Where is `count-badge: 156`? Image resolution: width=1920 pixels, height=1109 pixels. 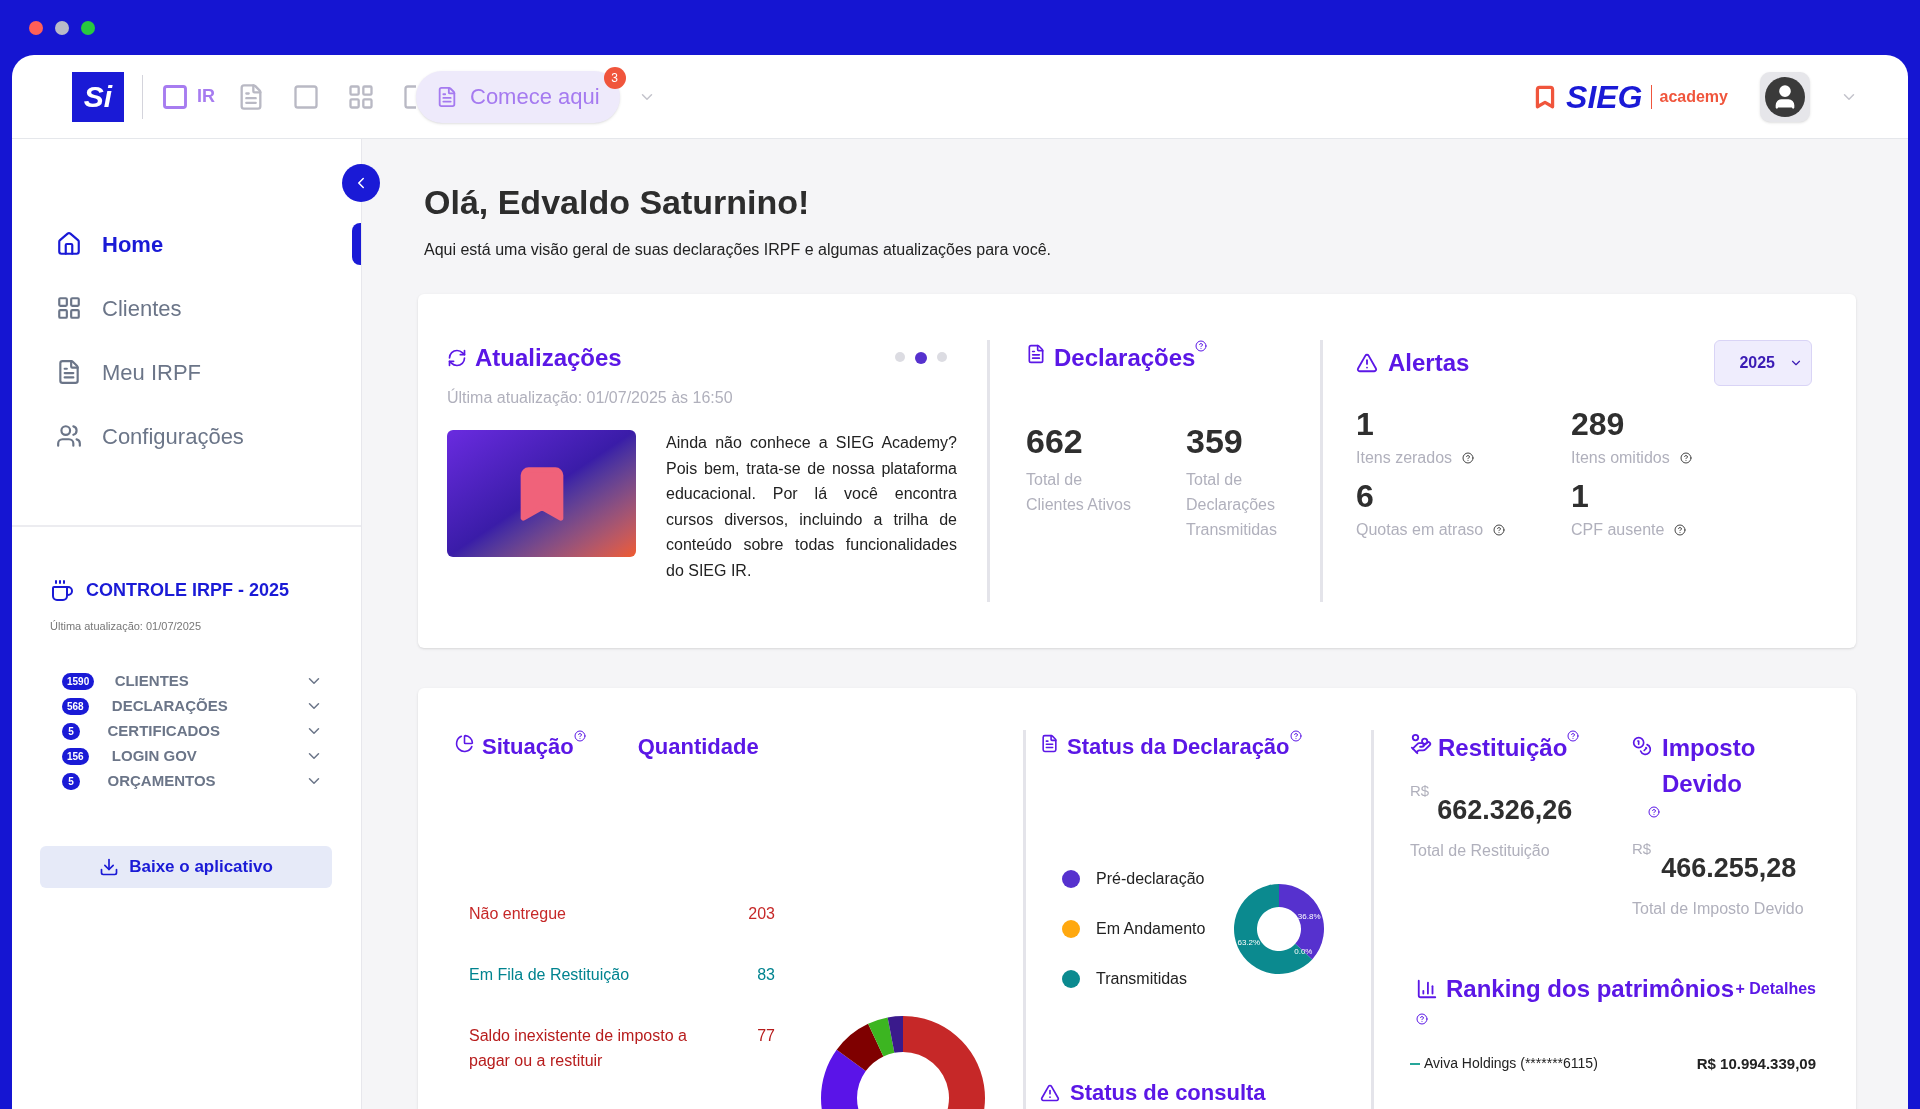
count-badge: 156 is located at coordinates (75, 756).